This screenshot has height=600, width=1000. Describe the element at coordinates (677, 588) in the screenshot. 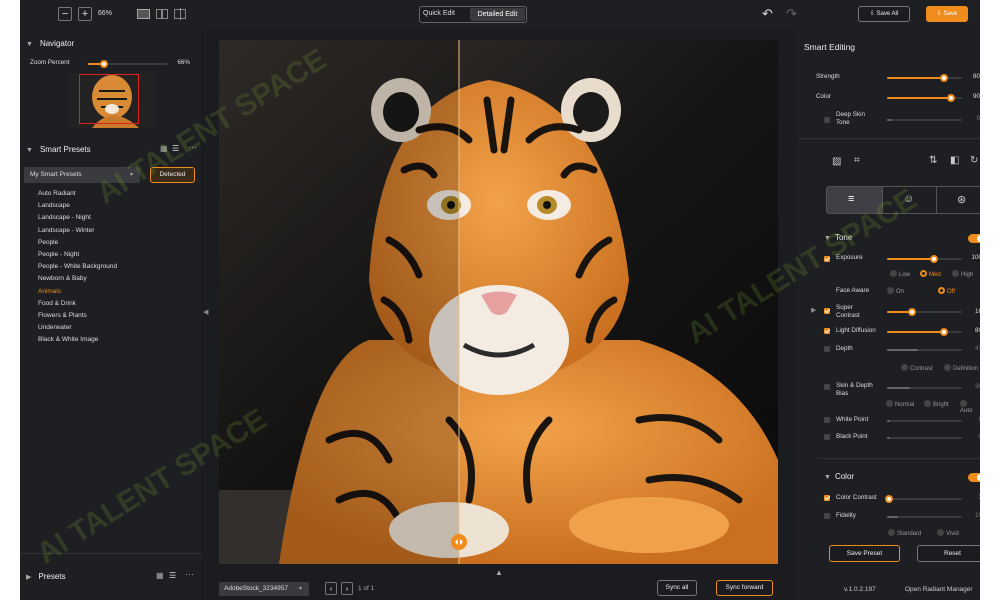

I see `sync-all-button: Sync all` at that location.